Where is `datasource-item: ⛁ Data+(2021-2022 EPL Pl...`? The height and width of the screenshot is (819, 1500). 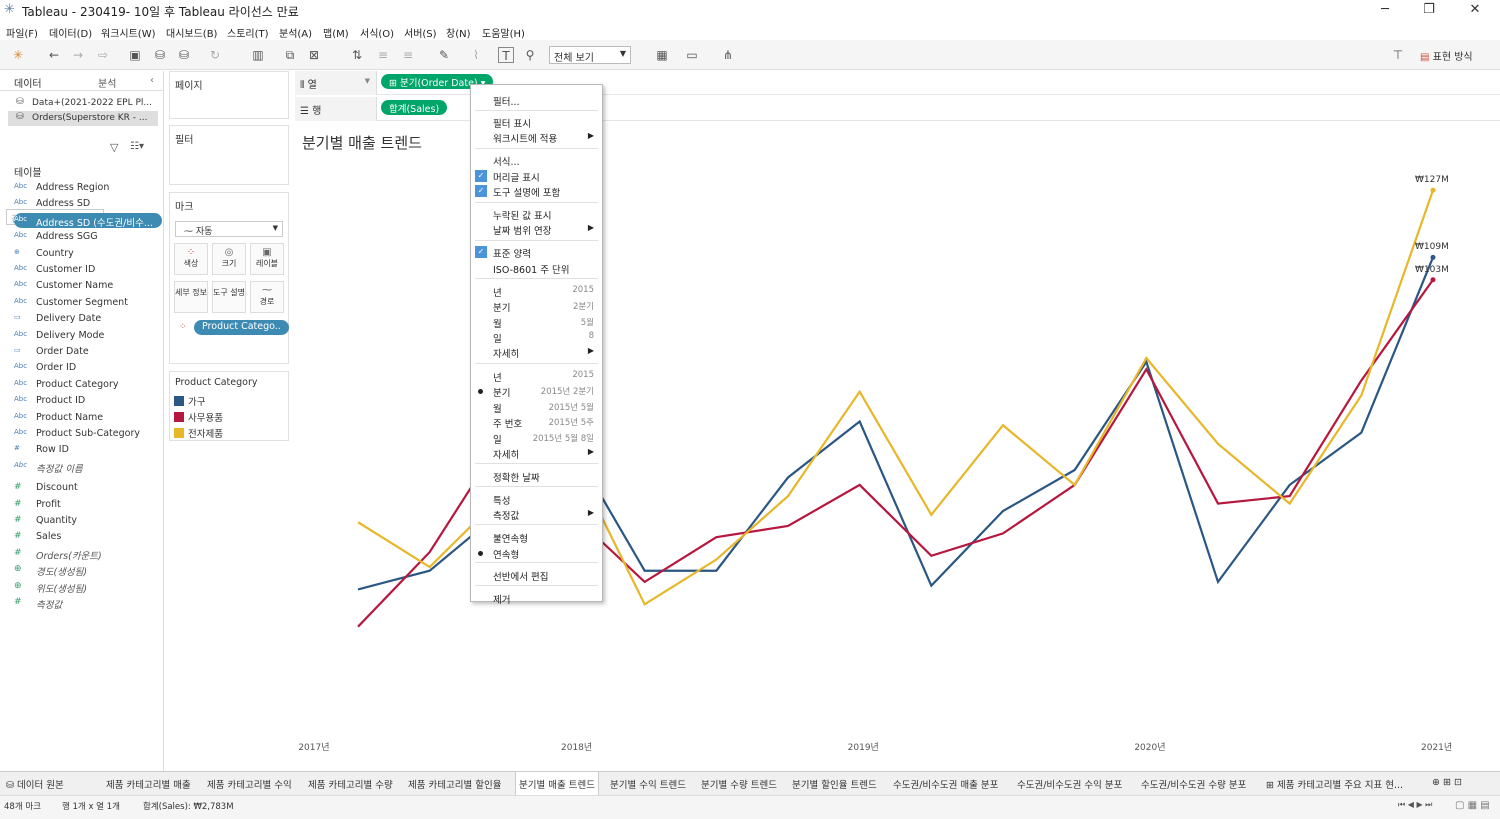
datasource-item: ⛁ Data+(2021-2022 EPL Pl... is located at coordinates (83, 103).